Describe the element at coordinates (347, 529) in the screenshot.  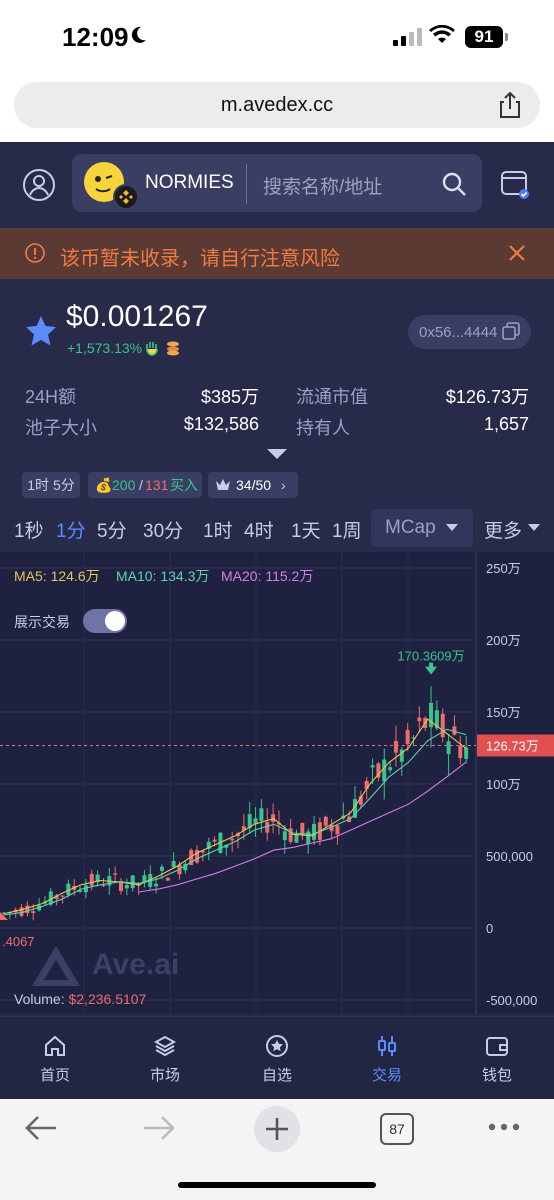
I see `tab-1w: 1周` at that location.